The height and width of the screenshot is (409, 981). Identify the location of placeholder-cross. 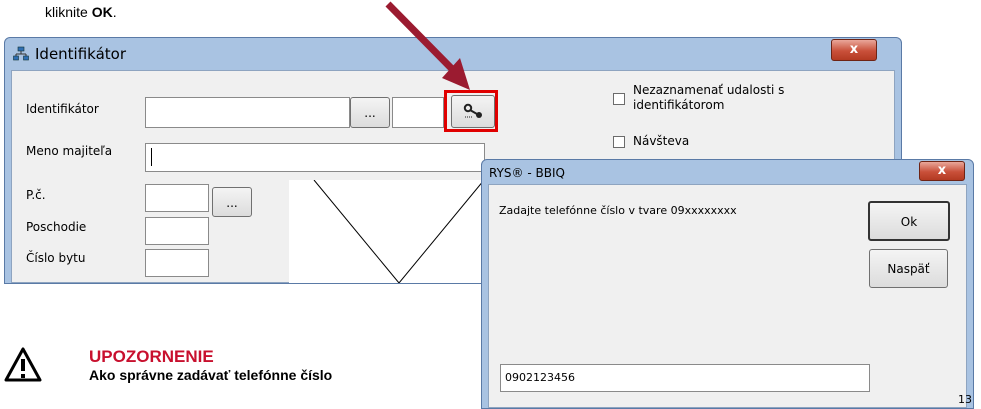
(399, 231).